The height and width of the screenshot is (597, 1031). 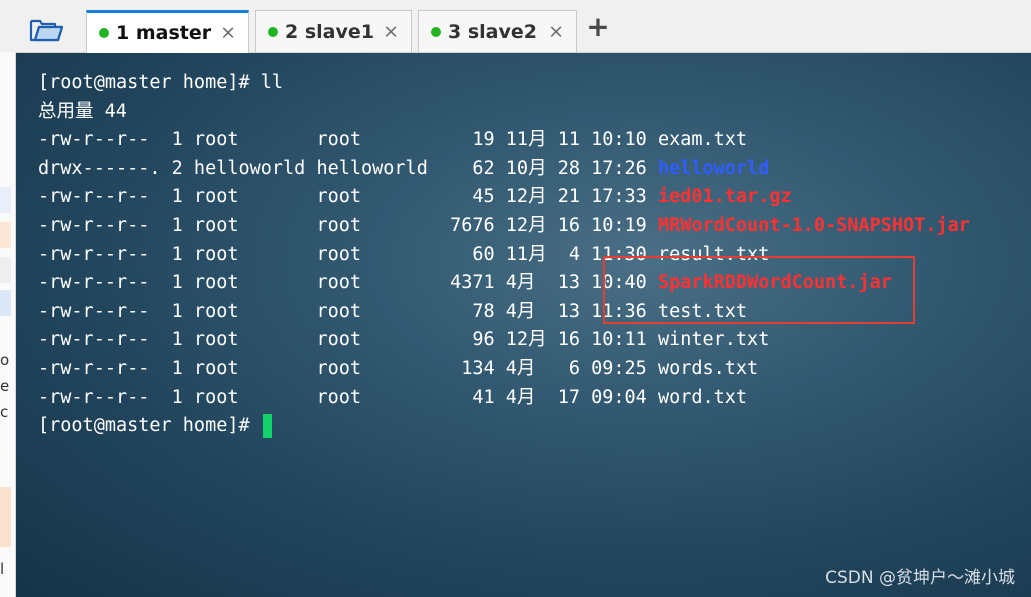 I want to click on file-name: word.txt, so click(x=702, y=397).